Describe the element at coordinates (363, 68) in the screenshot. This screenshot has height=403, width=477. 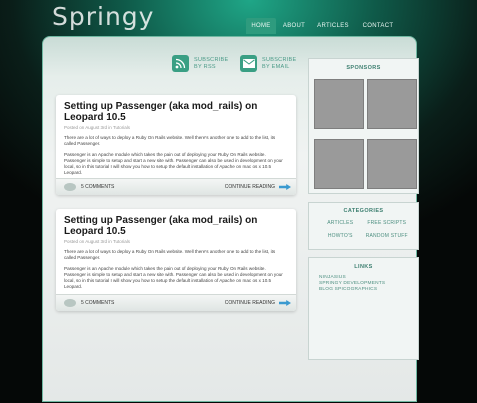
I see `sponsors-title: SPONSORS` at that location.